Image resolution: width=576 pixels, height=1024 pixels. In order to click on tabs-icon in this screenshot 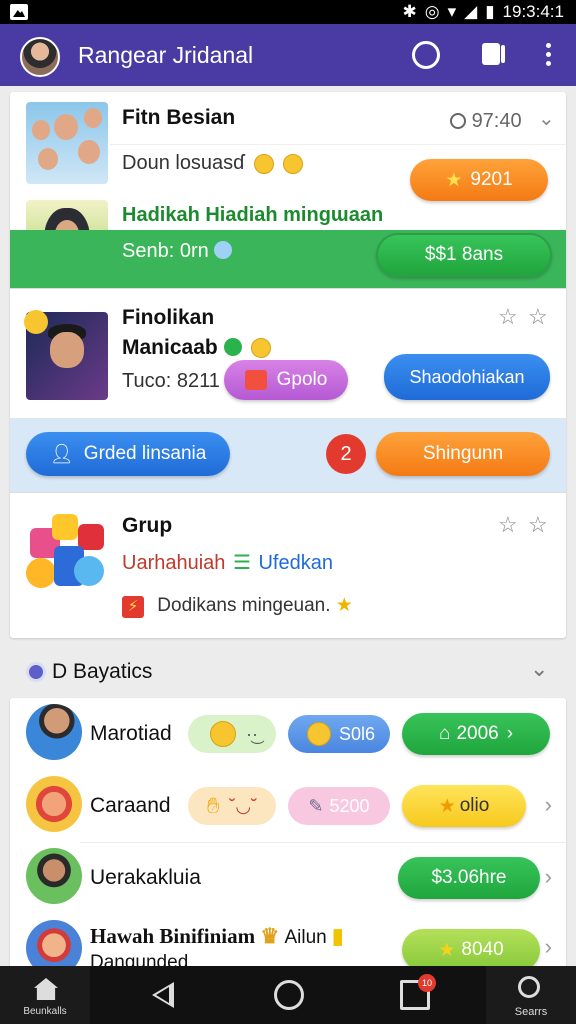, I will do `click(494, 55)`.